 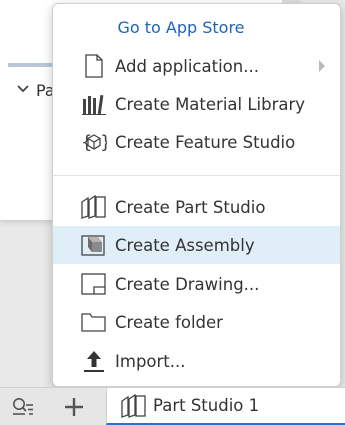 What do you see at coordinates (322, 66) in the screenshot?
I see `submenu-arrow-icon` at bounding box center [322, 66].